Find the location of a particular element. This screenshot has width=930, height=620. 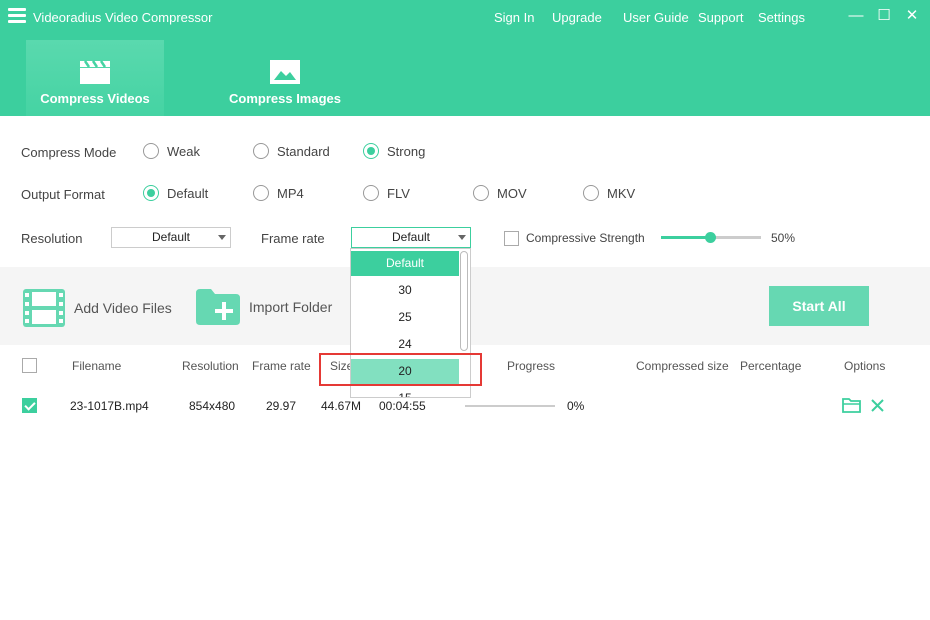

column-header-compressed-size: Compressed size is located at coordinates (682, 366).